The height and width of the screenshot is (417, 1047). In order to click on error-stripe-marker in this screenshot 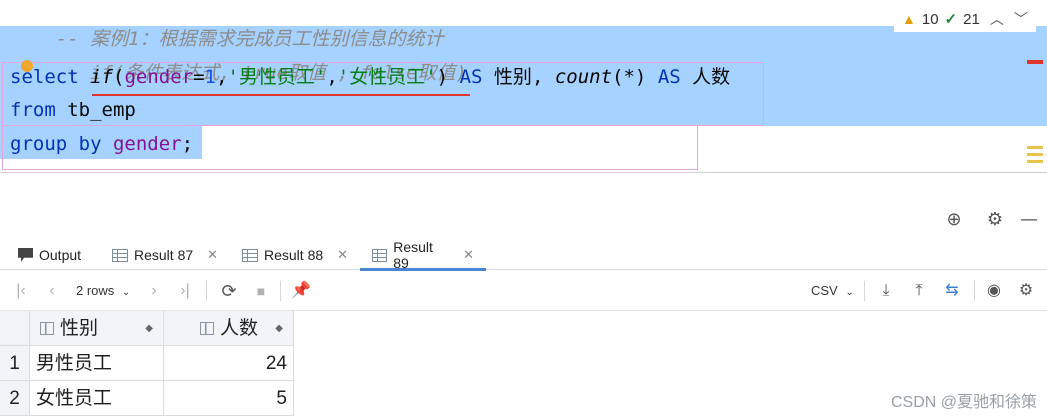, I will do `click(1035, 62)`.